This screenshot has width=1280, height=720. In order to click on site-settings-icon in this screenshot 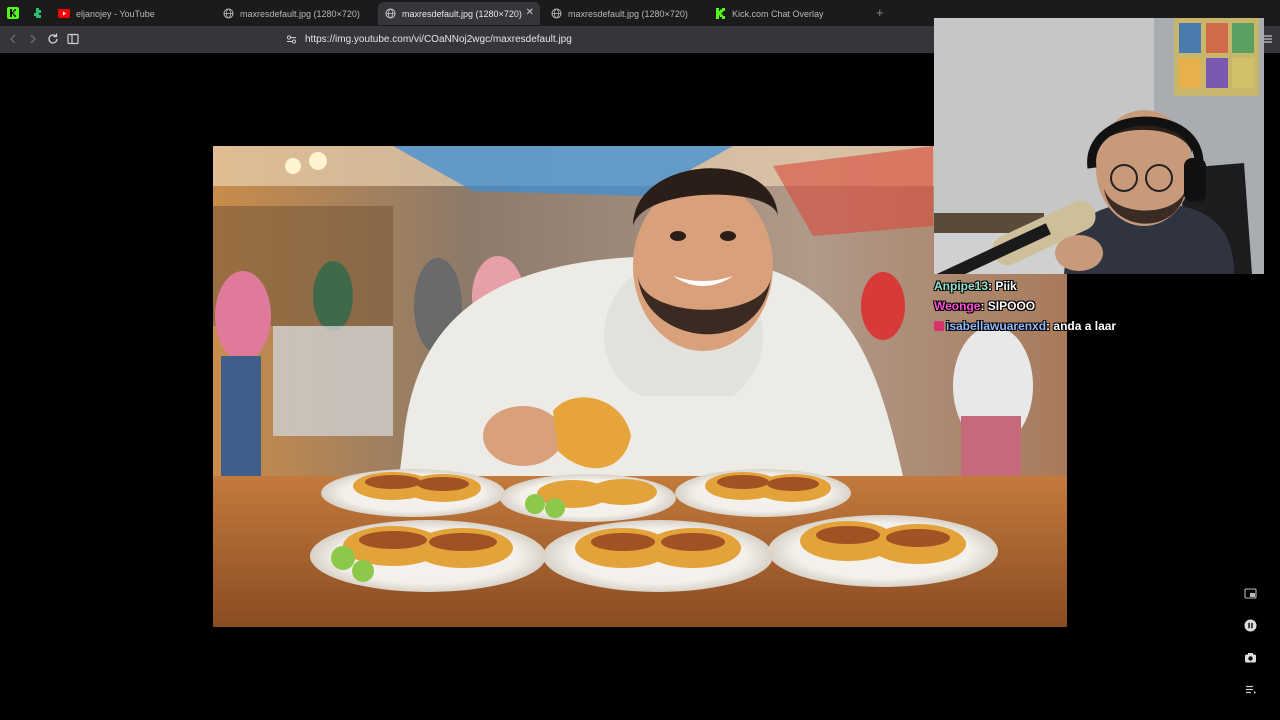, I will do `click(291, 39)`.